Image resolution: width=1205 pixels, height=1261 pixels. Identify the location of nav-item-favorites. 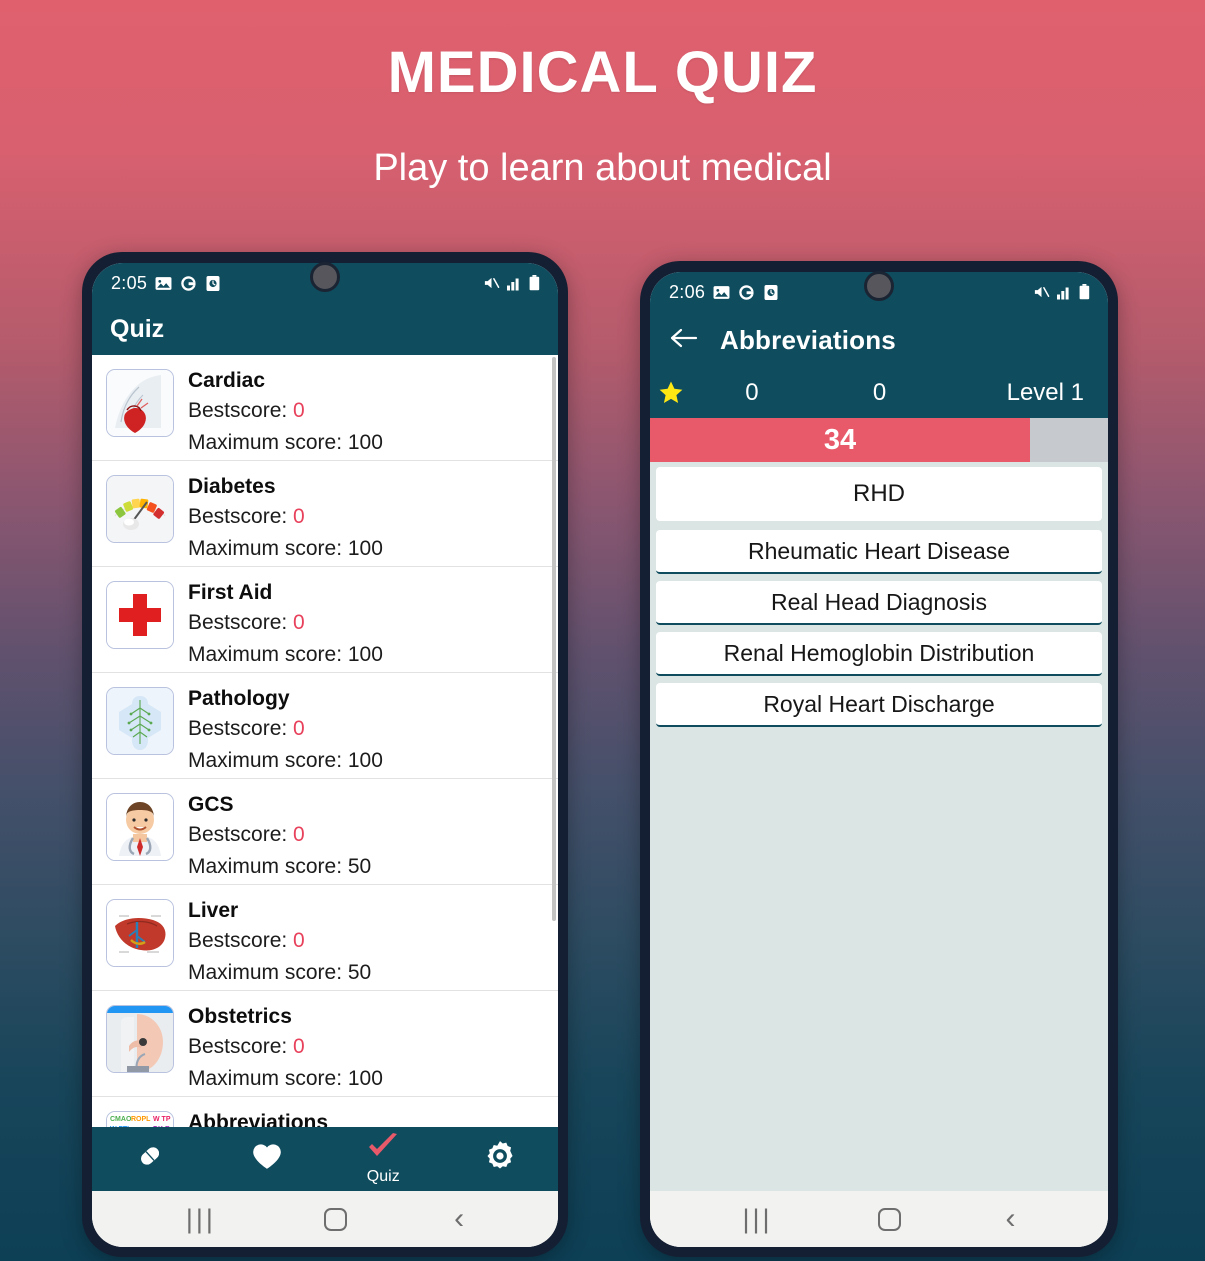
(267, 1159).